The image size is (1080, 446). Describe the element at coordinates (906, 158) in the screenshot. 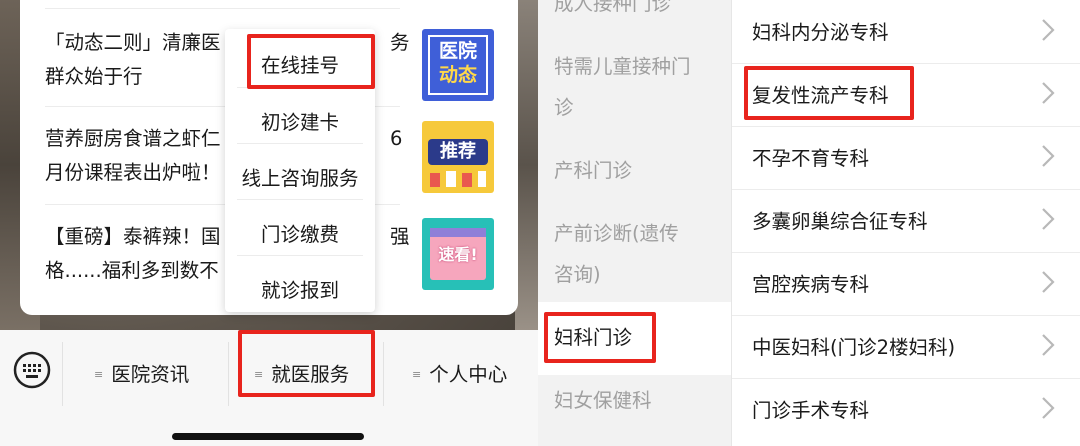

I see `list-item: 不孕不育专科` at that location.